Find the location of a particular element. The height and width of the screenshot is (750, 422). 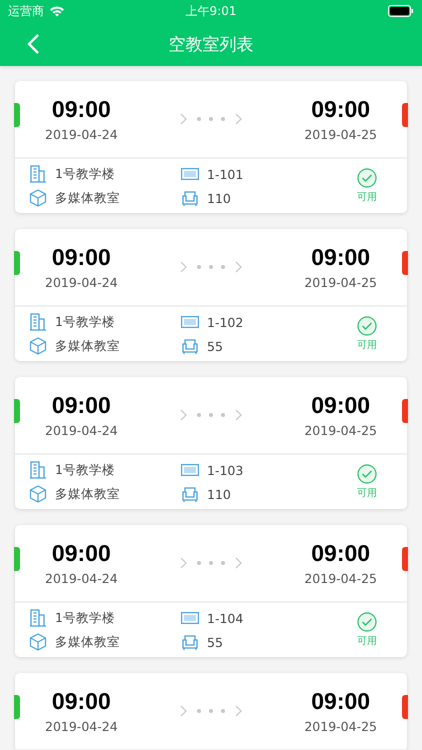

carrier-name: 运营商 is located at coordinates (26, 11).